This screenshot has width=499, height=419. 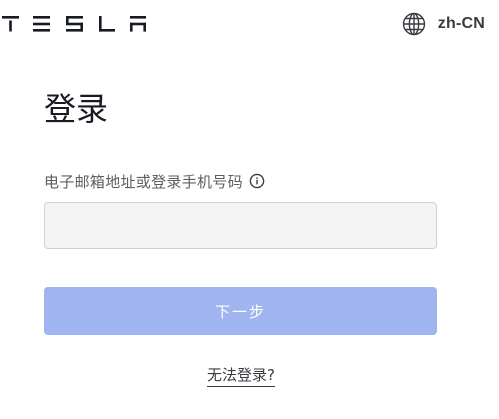 I want to click on globe-icon, so click(x=414, y=24).